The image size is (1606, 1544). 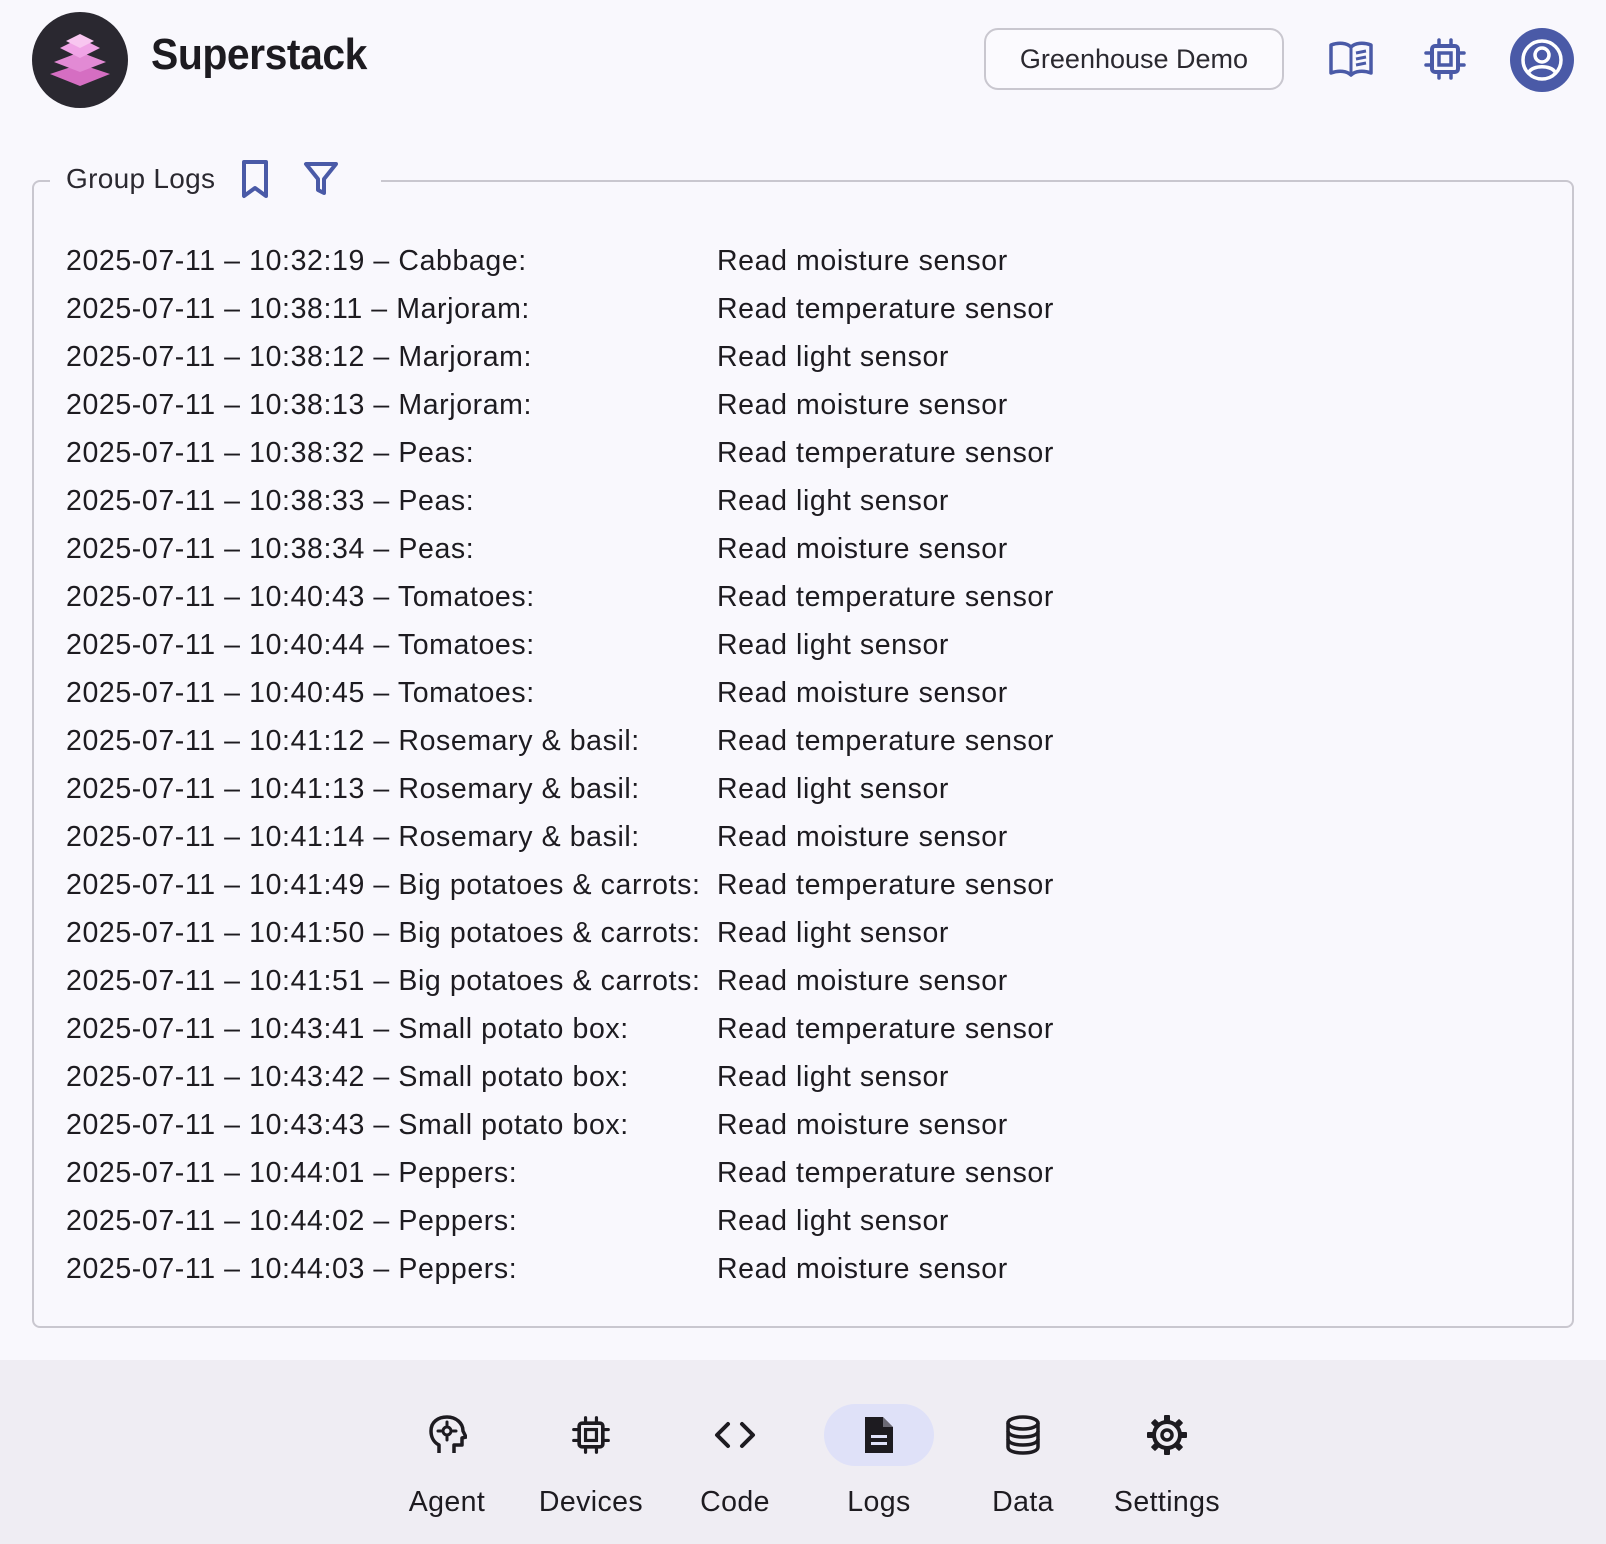 What do you see at coordinates (447, 1502) in the screenshot?
I see `nav-label: Agent` at bounding box center [447, 1502].